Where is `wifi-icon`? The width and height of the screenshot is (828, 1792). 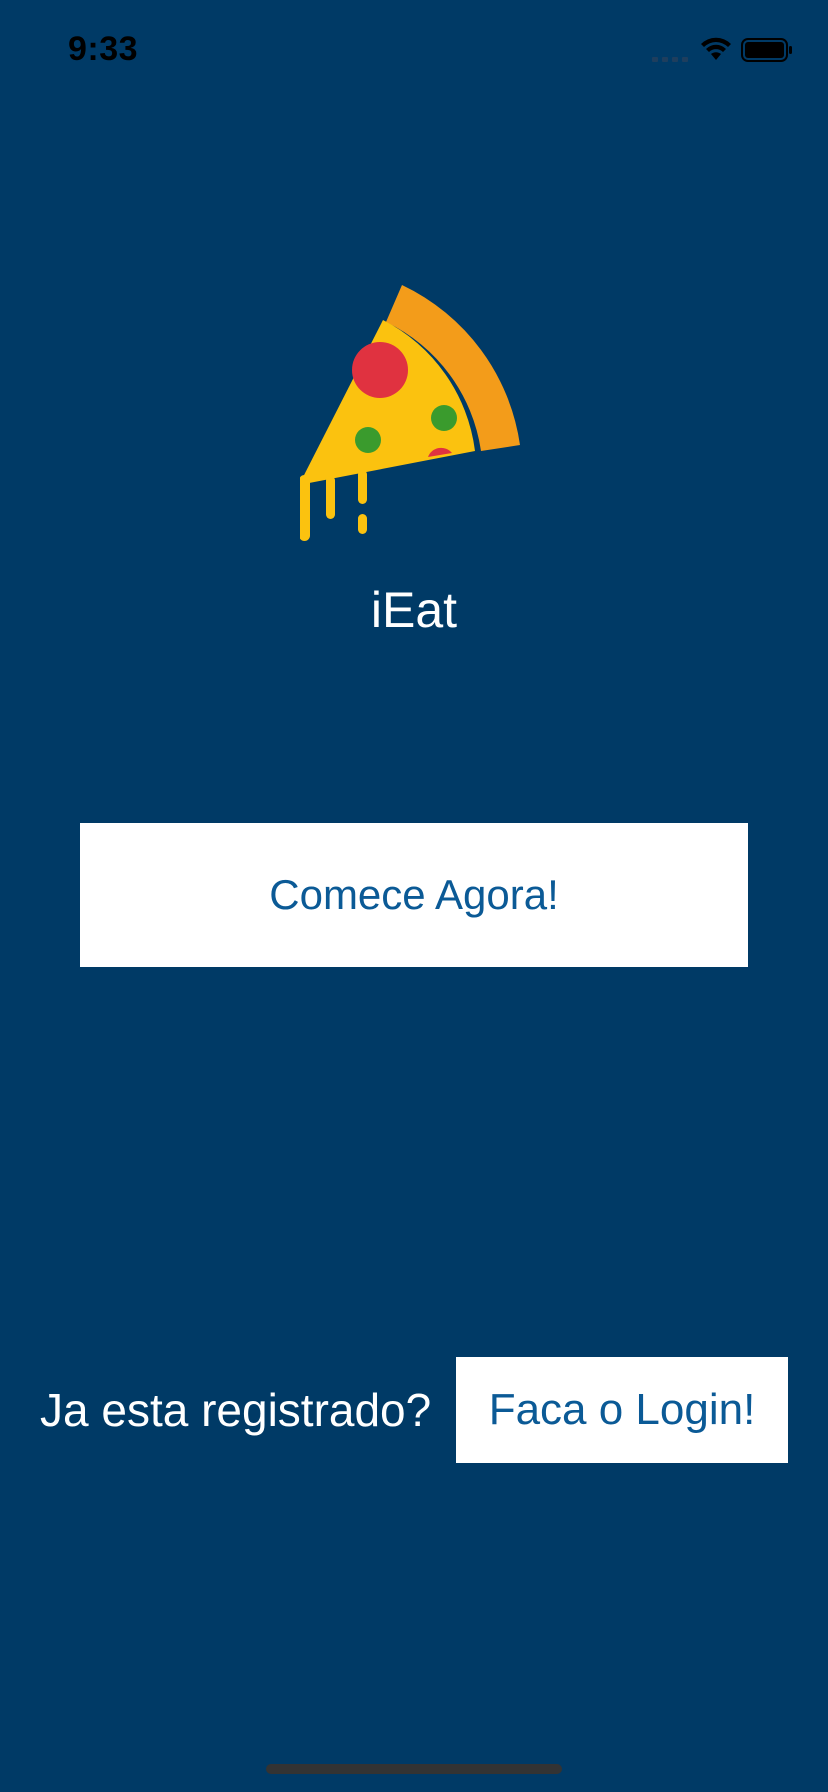
wifi-icon is located at coordinates (716, 48).